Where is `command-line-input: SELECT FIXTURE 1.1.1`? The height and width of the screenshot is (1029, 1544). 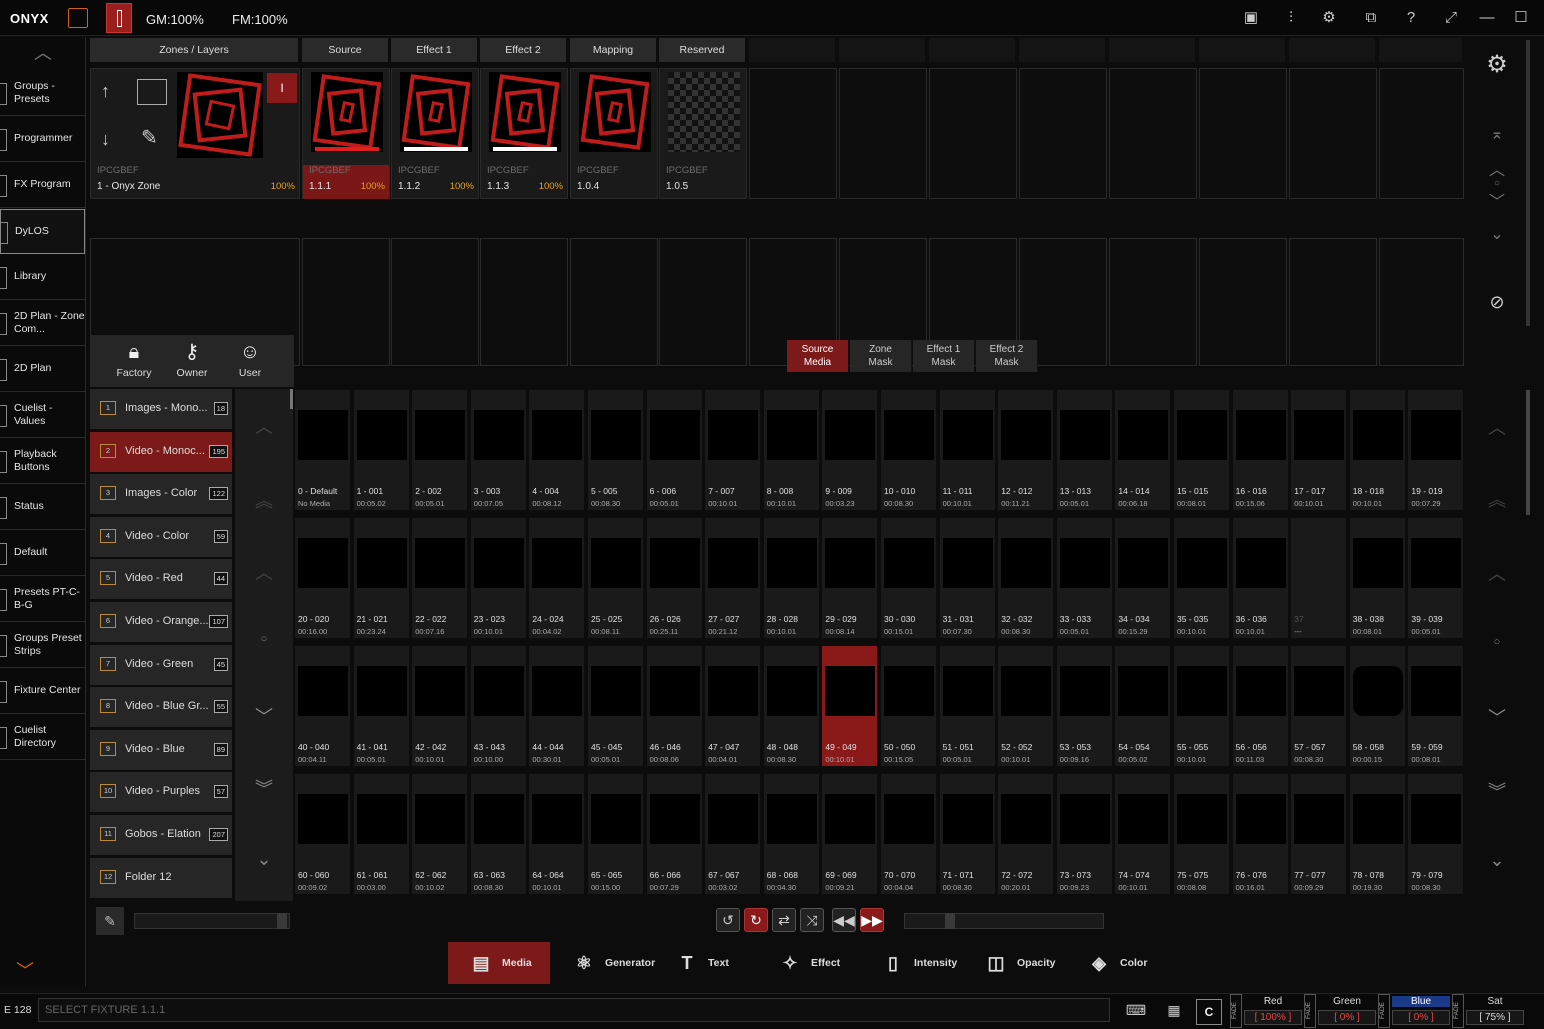 command-line-input: SELECT FIXTURE 1.1.1 is located at coordinates (574, 1010).